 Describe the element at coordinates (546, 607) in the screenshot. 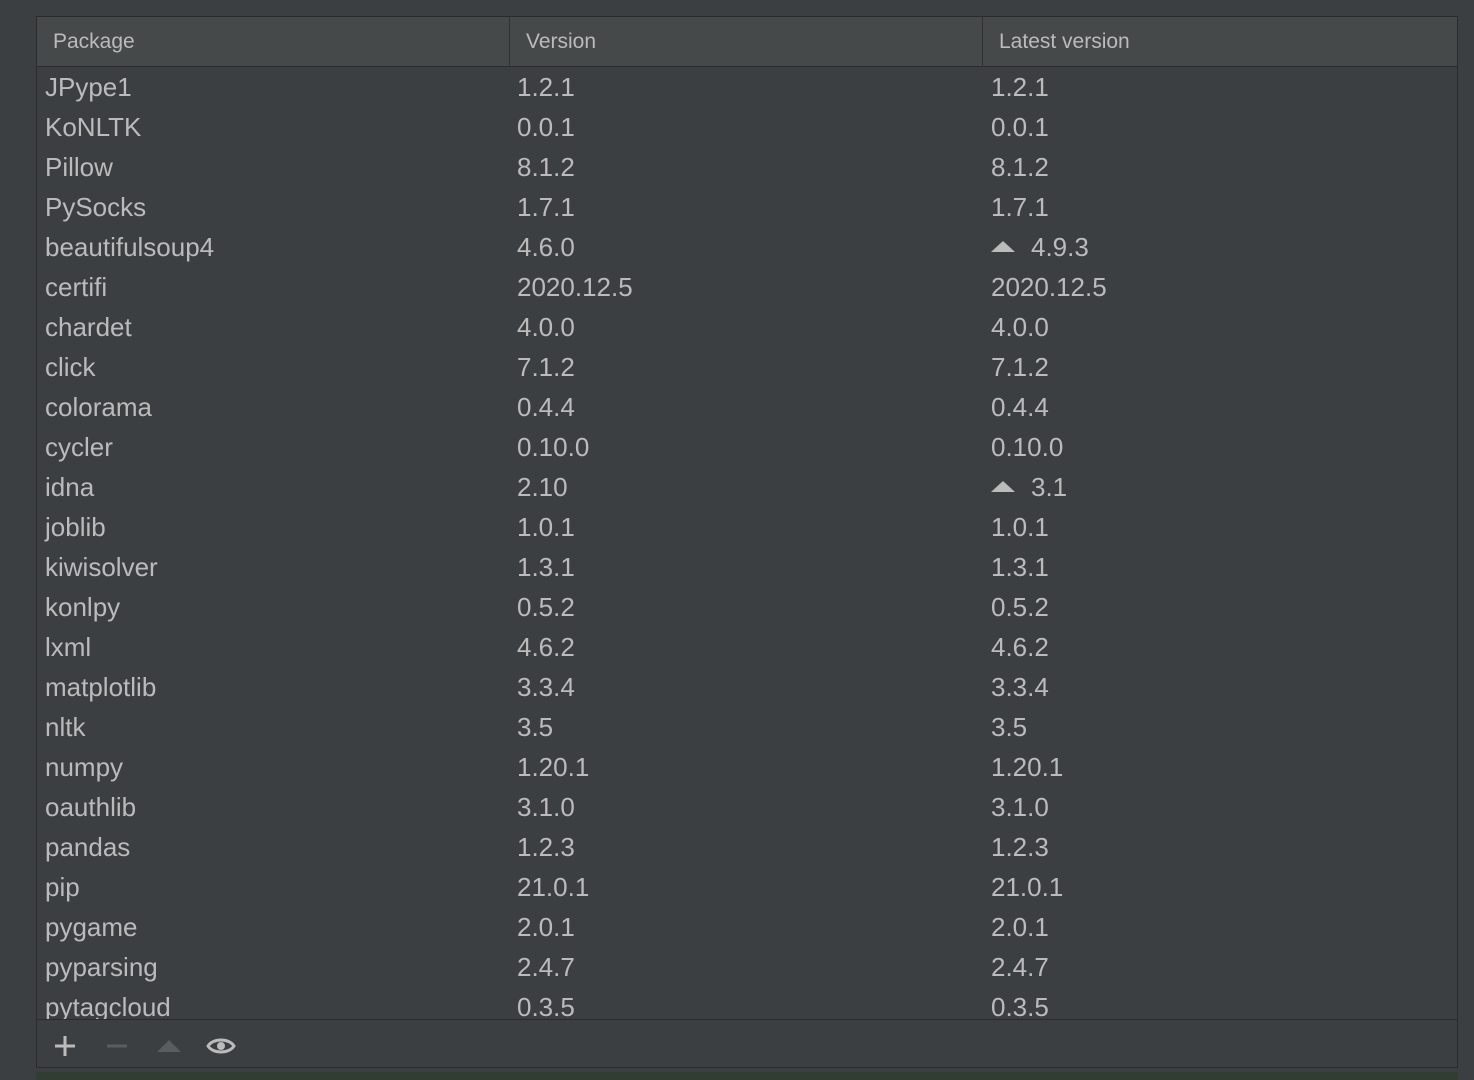

I see `package-version: 0.5.2` at that location.